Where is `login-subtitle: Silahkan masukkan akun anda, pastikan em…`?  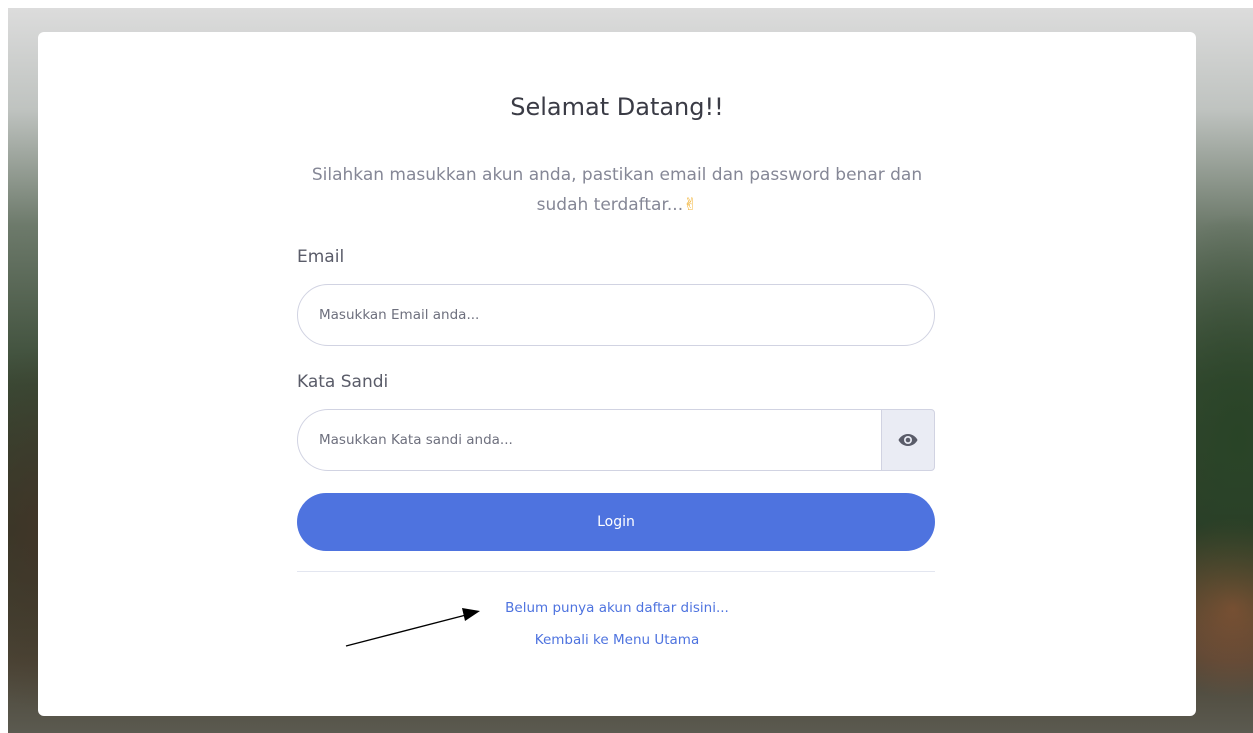
login-subtitle: Silahkan masukkan akun anda, pastikan em… is located at coordinates (617, 190).